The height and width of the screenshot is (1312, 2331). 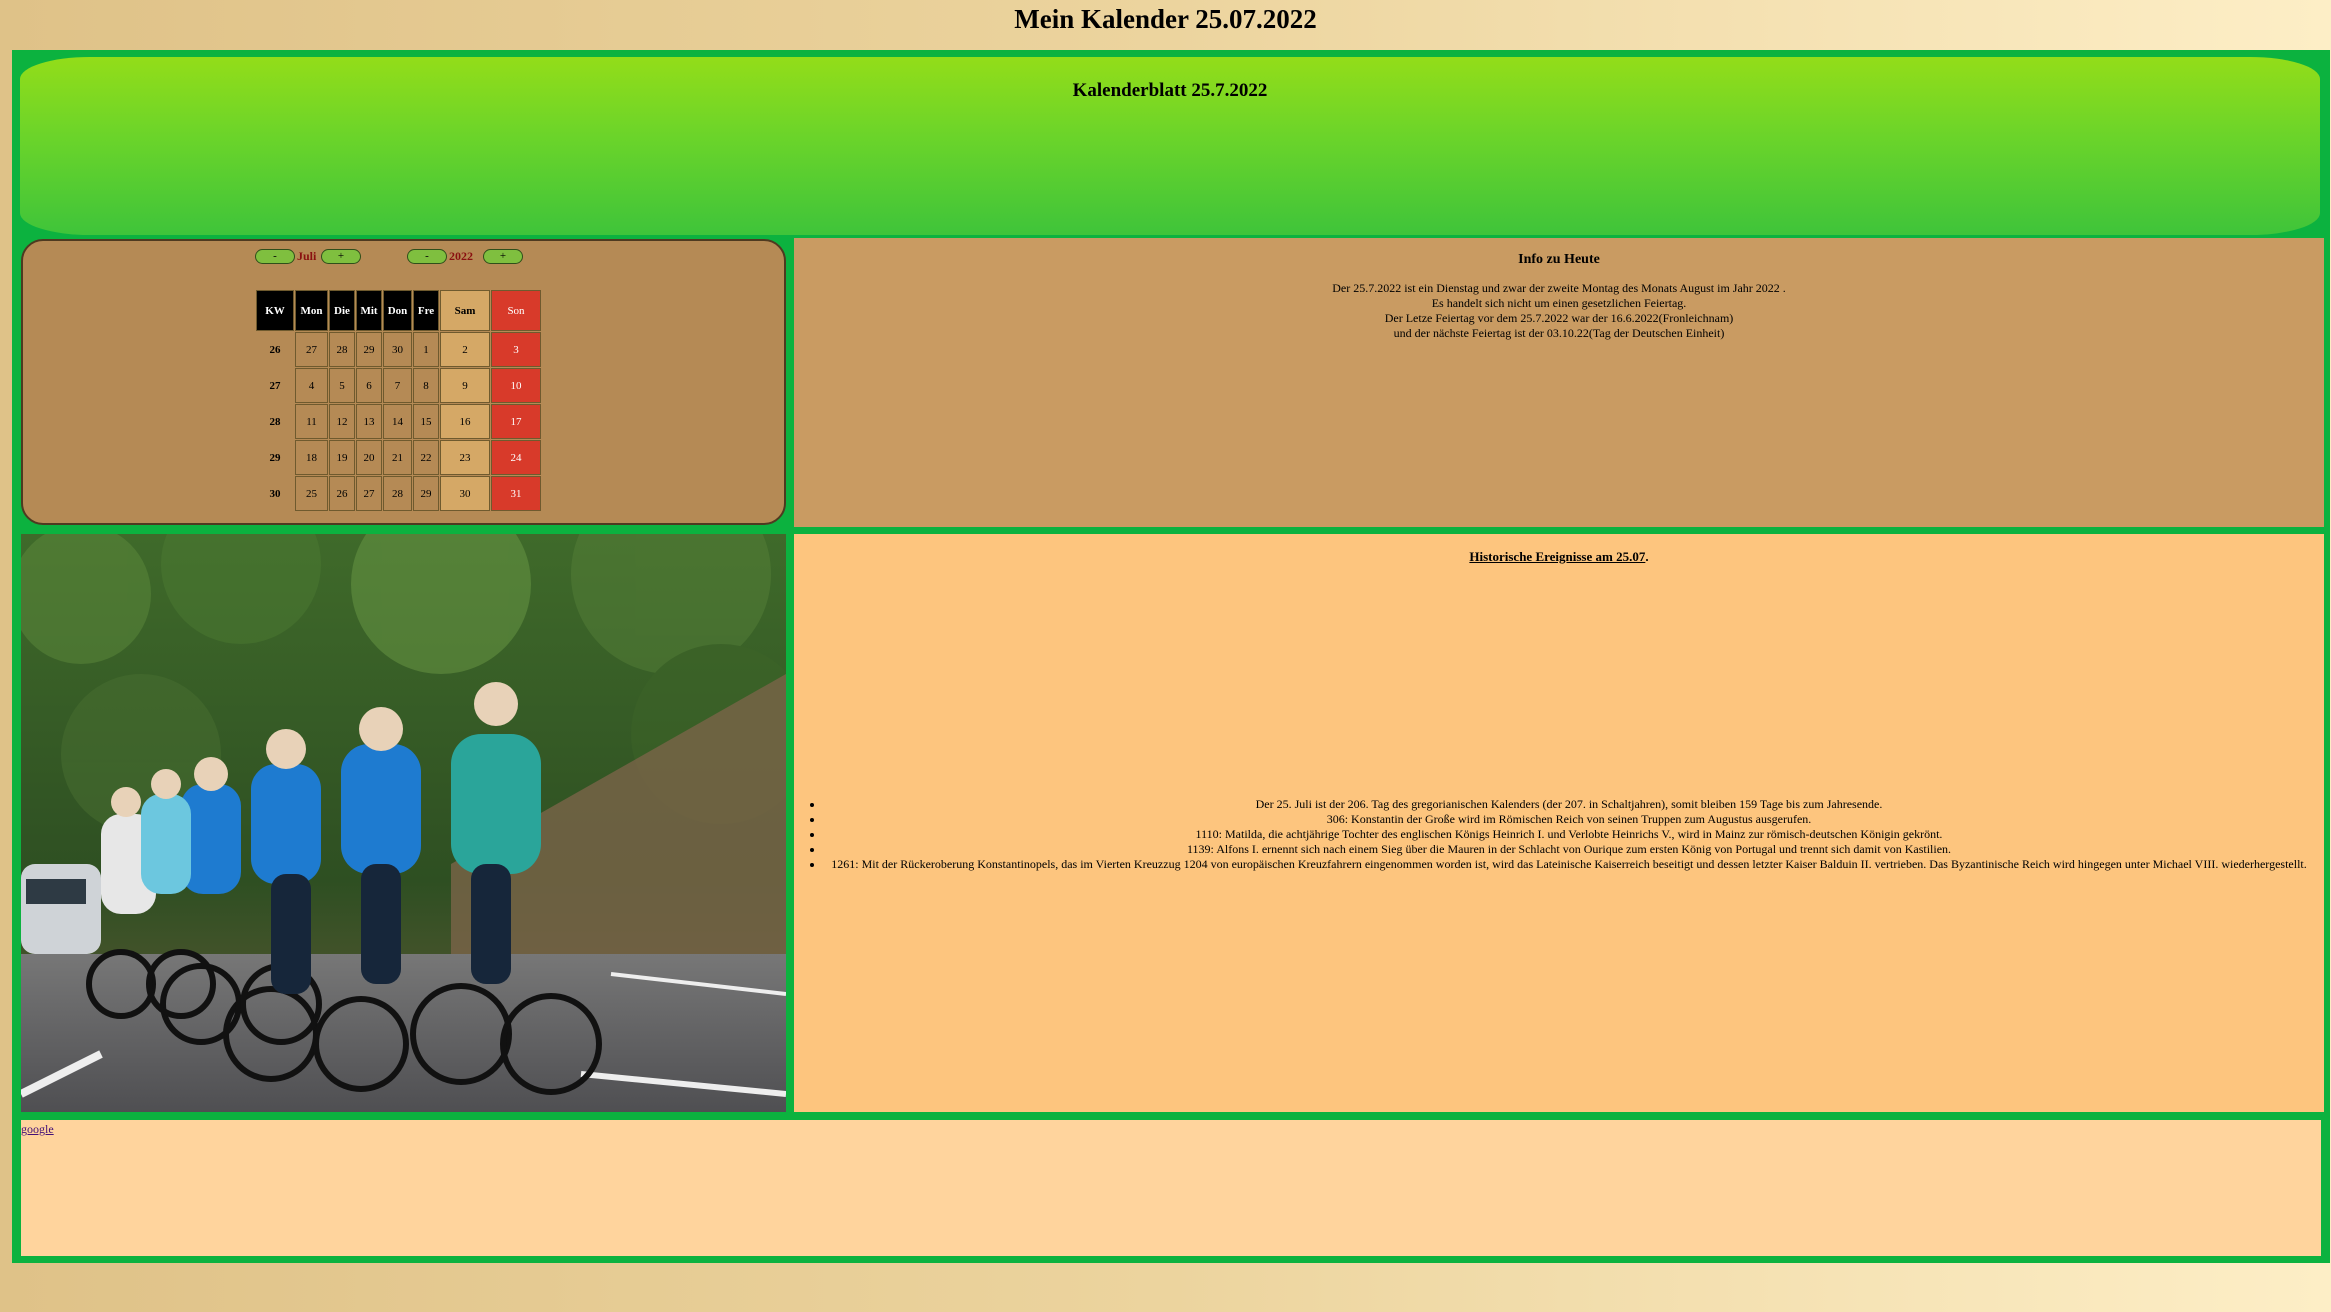 I want to click on calendar-day-cell: 7, so click(x=397, y=385).